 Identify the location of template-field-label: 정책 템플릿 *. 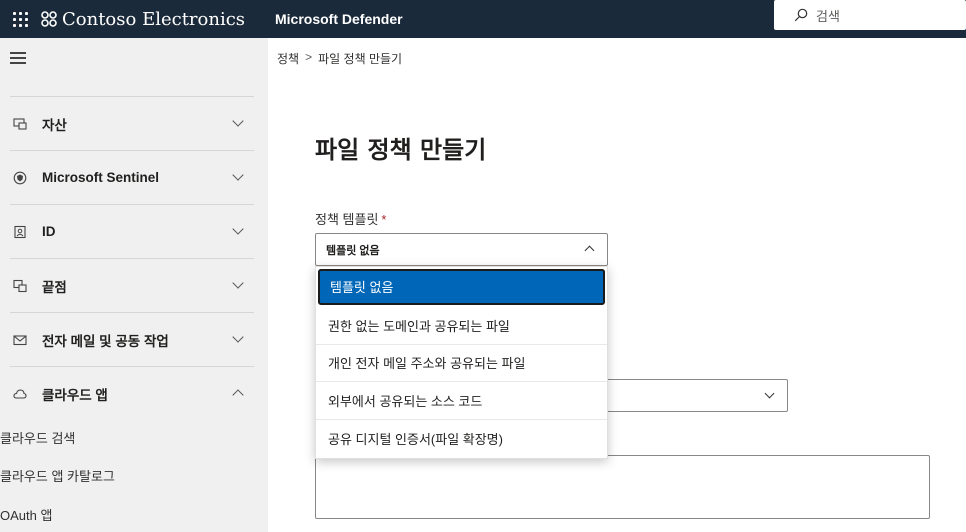
(350, 218).